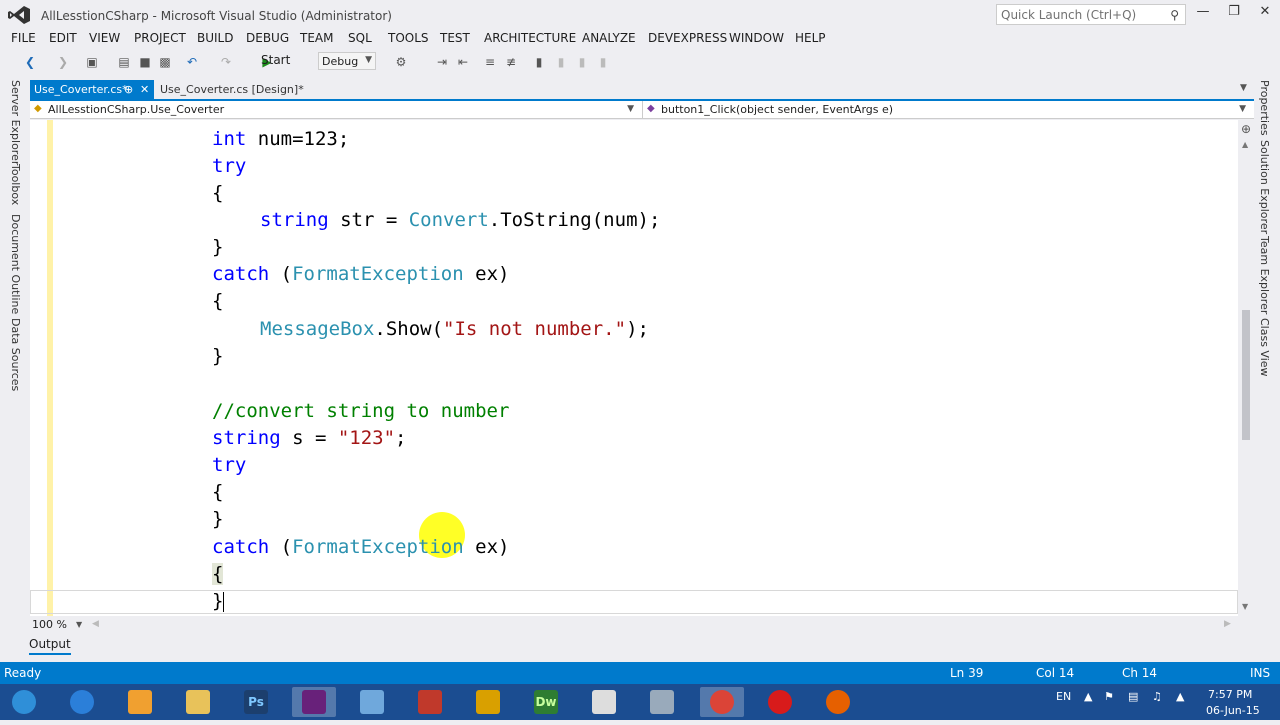 The image size is (1280, 725). Describe the element at coordinates (50, 646) in the screenshot. I see `output-tab: Output` at that location.